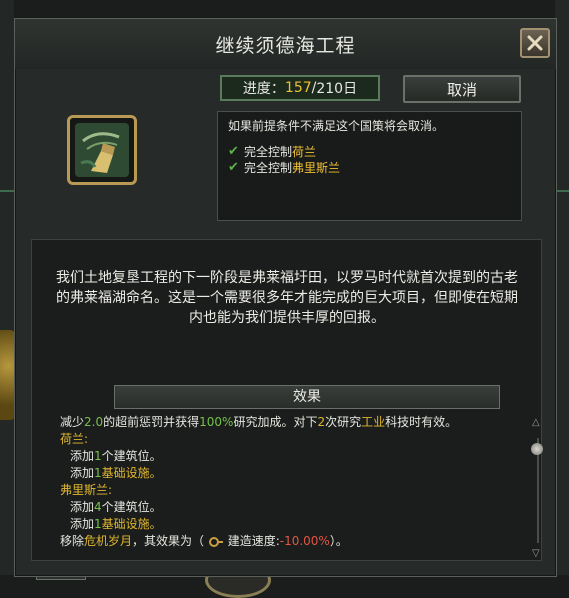  I want to click on progress-indicator: 进度： 157 / 210日, so click(300, 88).